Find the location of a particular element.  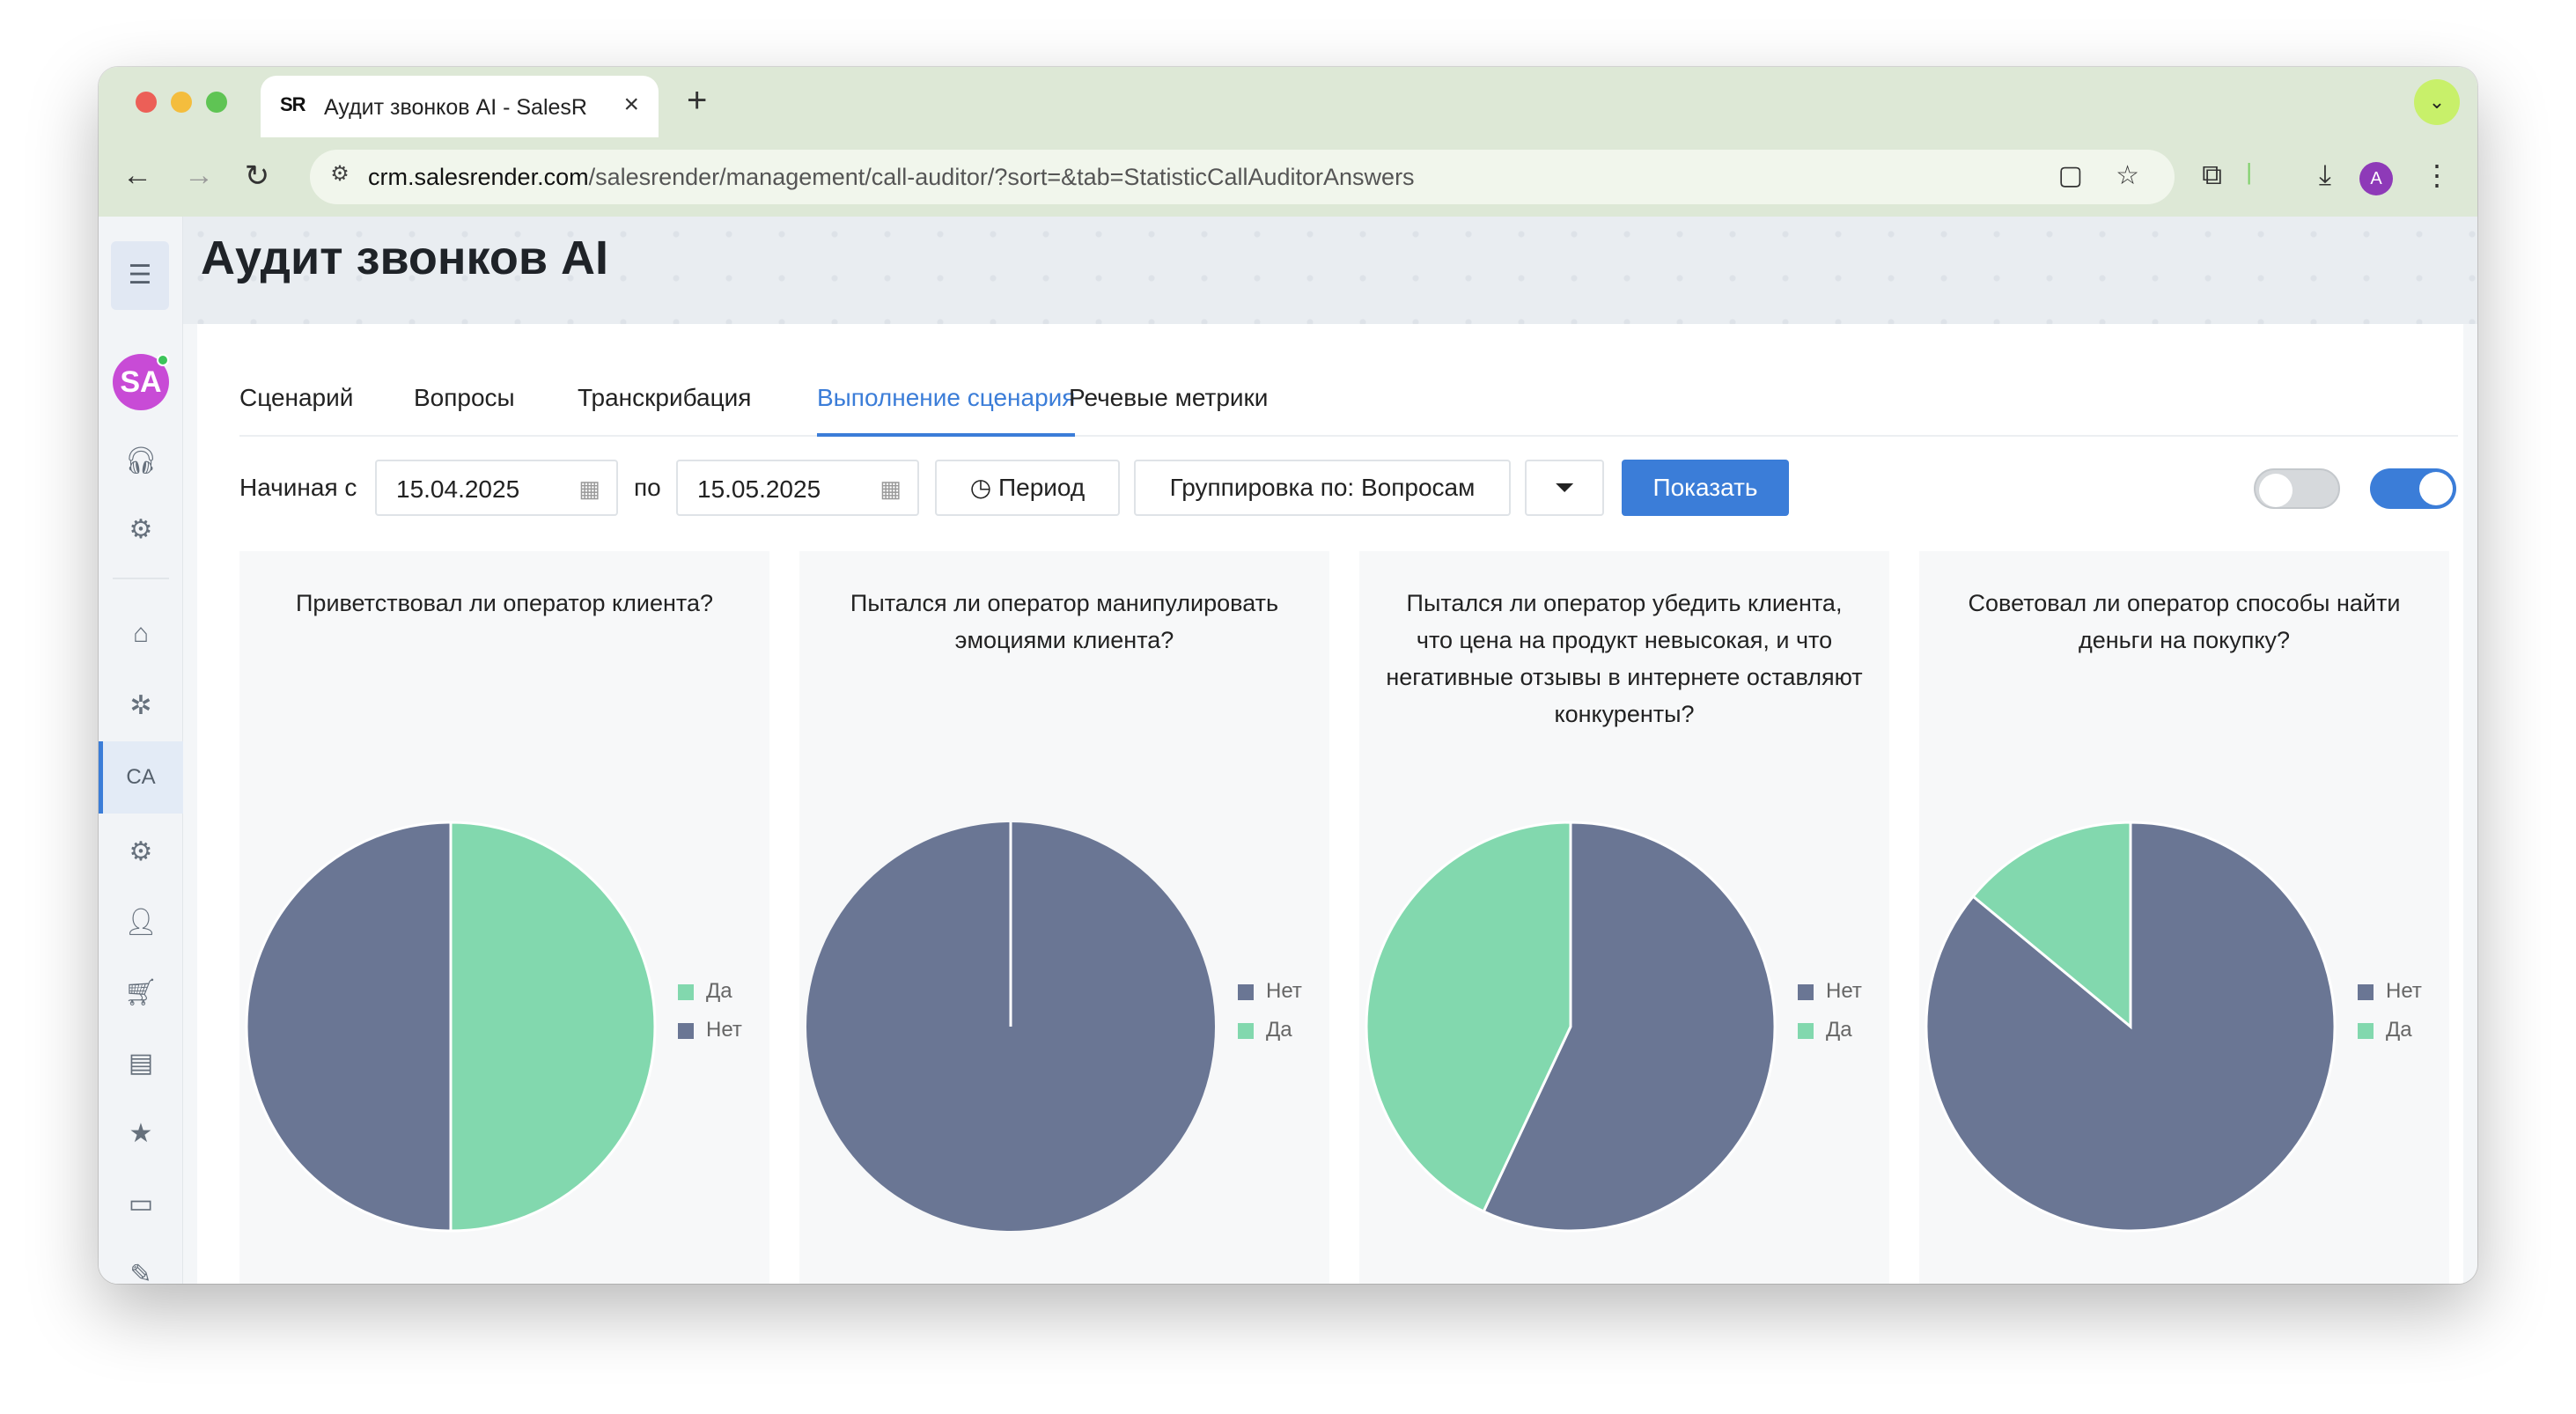

sidebar-toggle-icon: ☰ is located at coordinates (140, 275).